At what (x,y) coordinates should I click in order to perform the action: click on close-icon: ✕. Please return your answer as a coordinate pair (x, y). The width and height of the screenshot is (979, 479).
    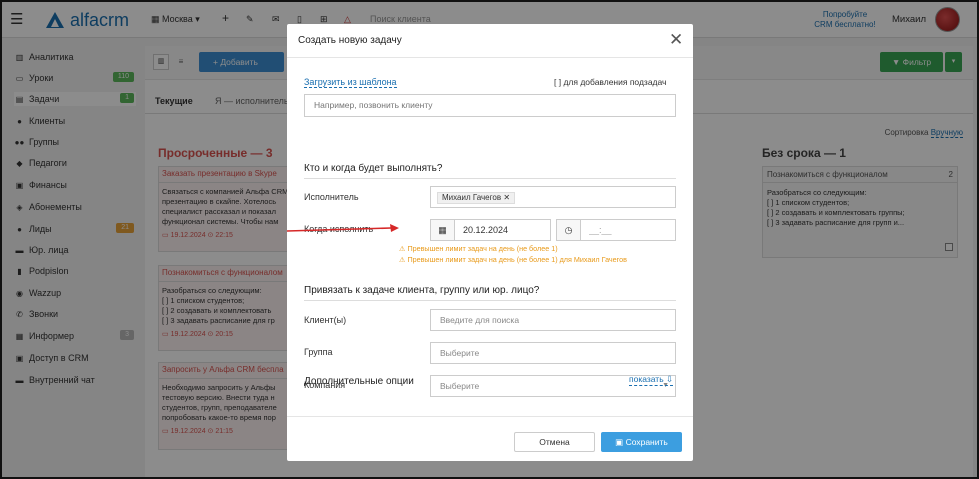
    Looking at the image, I should click on (676, 40).